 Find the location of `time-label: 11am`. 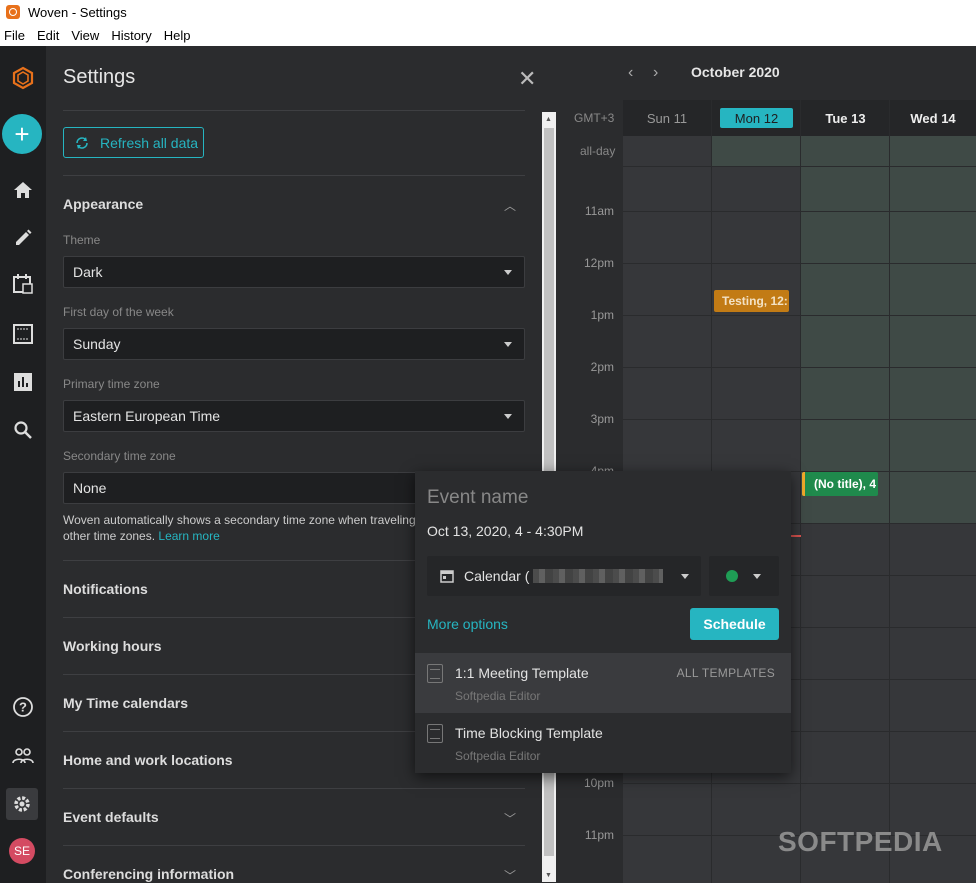

time-label: 11am is located at coordinates (599, 211).